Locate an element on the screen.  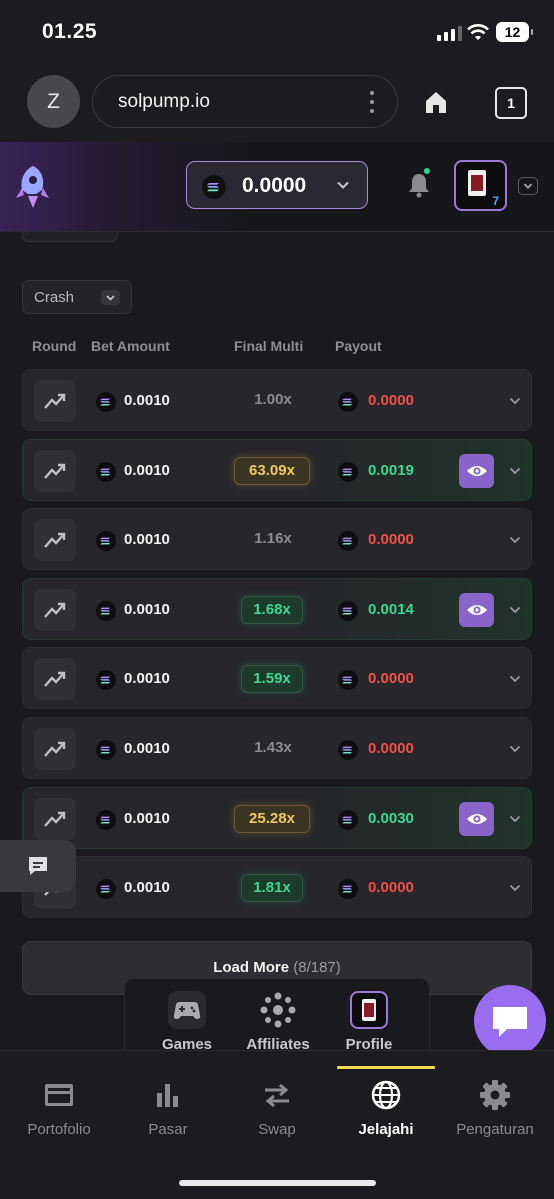
column-header-final-multi: Final Multi is located at coordinates (269, 346).